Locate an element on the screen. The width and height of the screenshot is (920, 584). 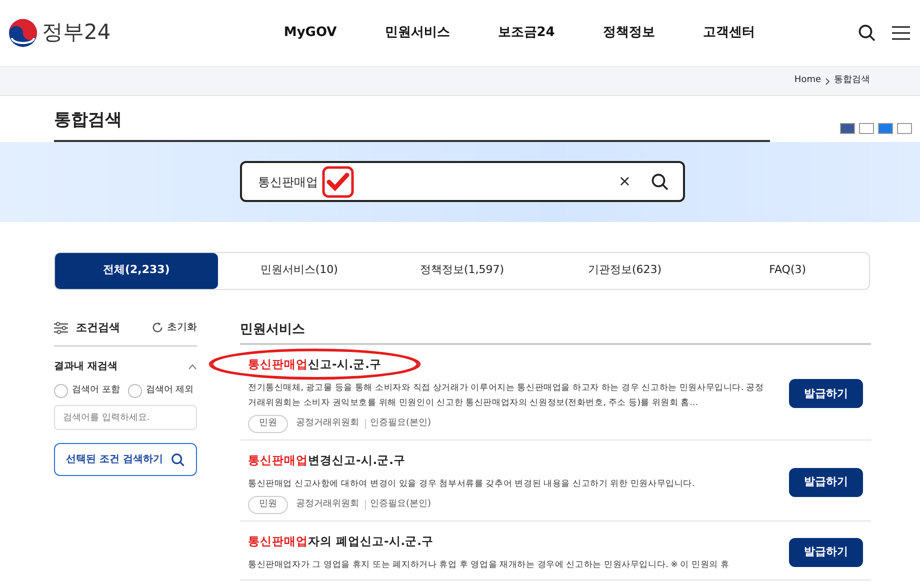
radio-option: 검색어 제외 is located at coordinates (161, 391).